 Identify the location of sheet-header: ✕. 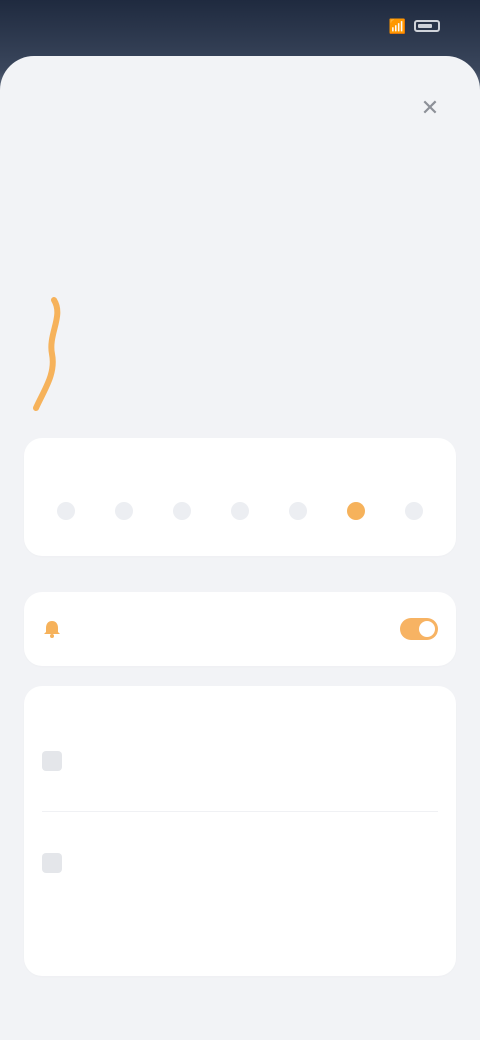
(240, 106).